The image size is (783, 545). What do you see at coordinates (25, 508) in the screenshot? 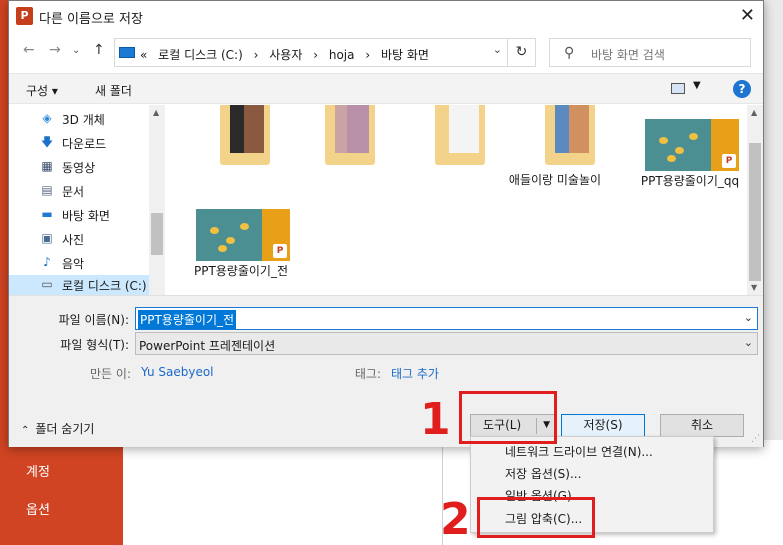
I see `backstage-menu-options: 옵션` at bounding box center [25, 508].